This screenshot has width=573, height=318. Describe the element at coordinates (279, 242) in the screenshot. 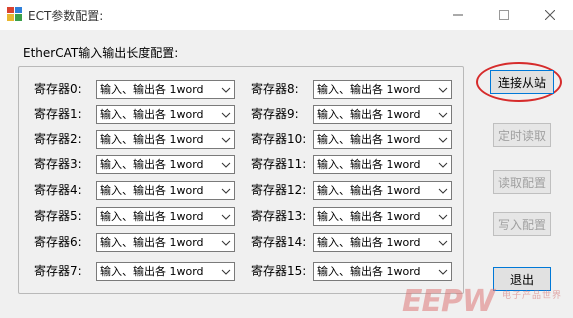

I see `register-label: 寄存器14:` at that location.